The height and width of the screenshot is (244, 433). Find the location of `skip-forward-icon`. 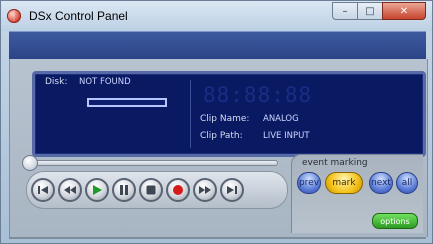

skip-forward-icon is located at coordinates (232, 190).